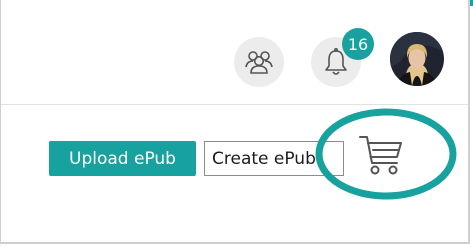 The image size is (473, 247). What do you see at coordinates (122, 158) in the screenshot?
I see `upload-epub-button: Upload ePub` at bounding box center [122, 158].